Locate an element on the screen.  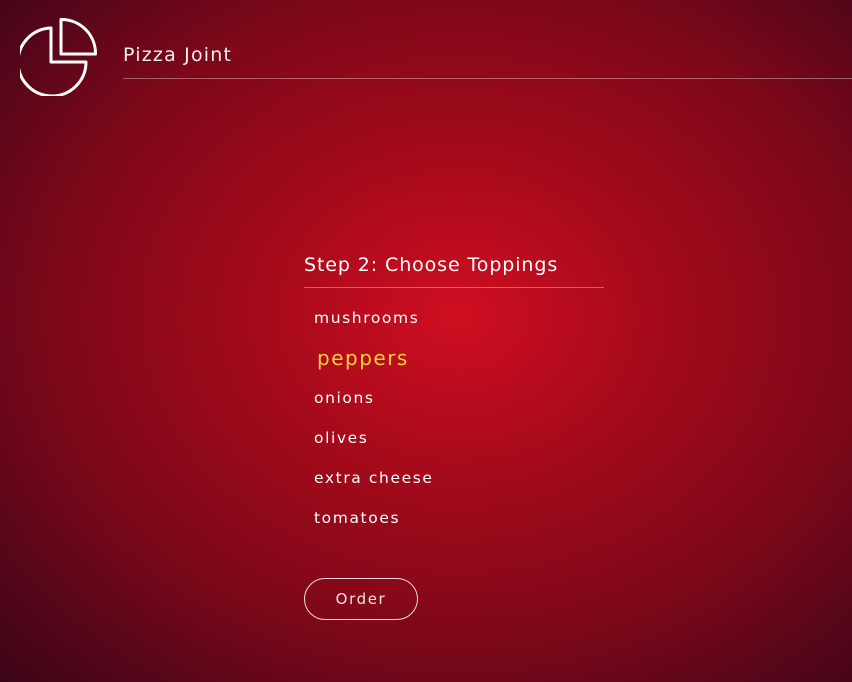
topping-extra-cheese: extra cheese is located at coordinates (454, 480).